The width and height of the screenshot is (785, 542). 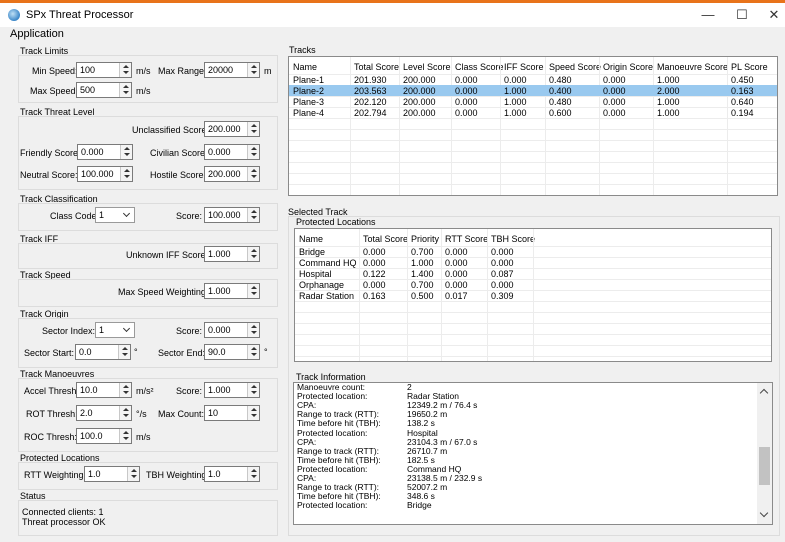 I want to click on tracks-cell: 201.930, so click(x=370, y=80).